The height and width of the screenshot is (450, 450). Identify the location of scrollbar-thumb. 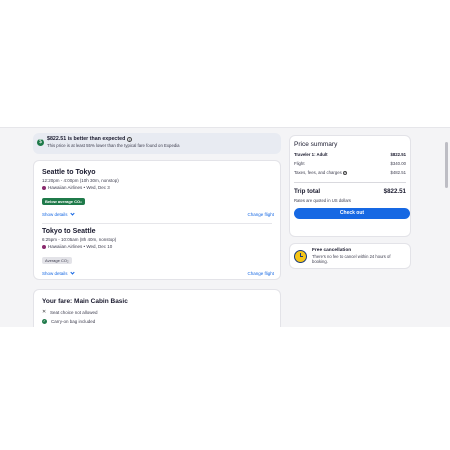
(446, 165).